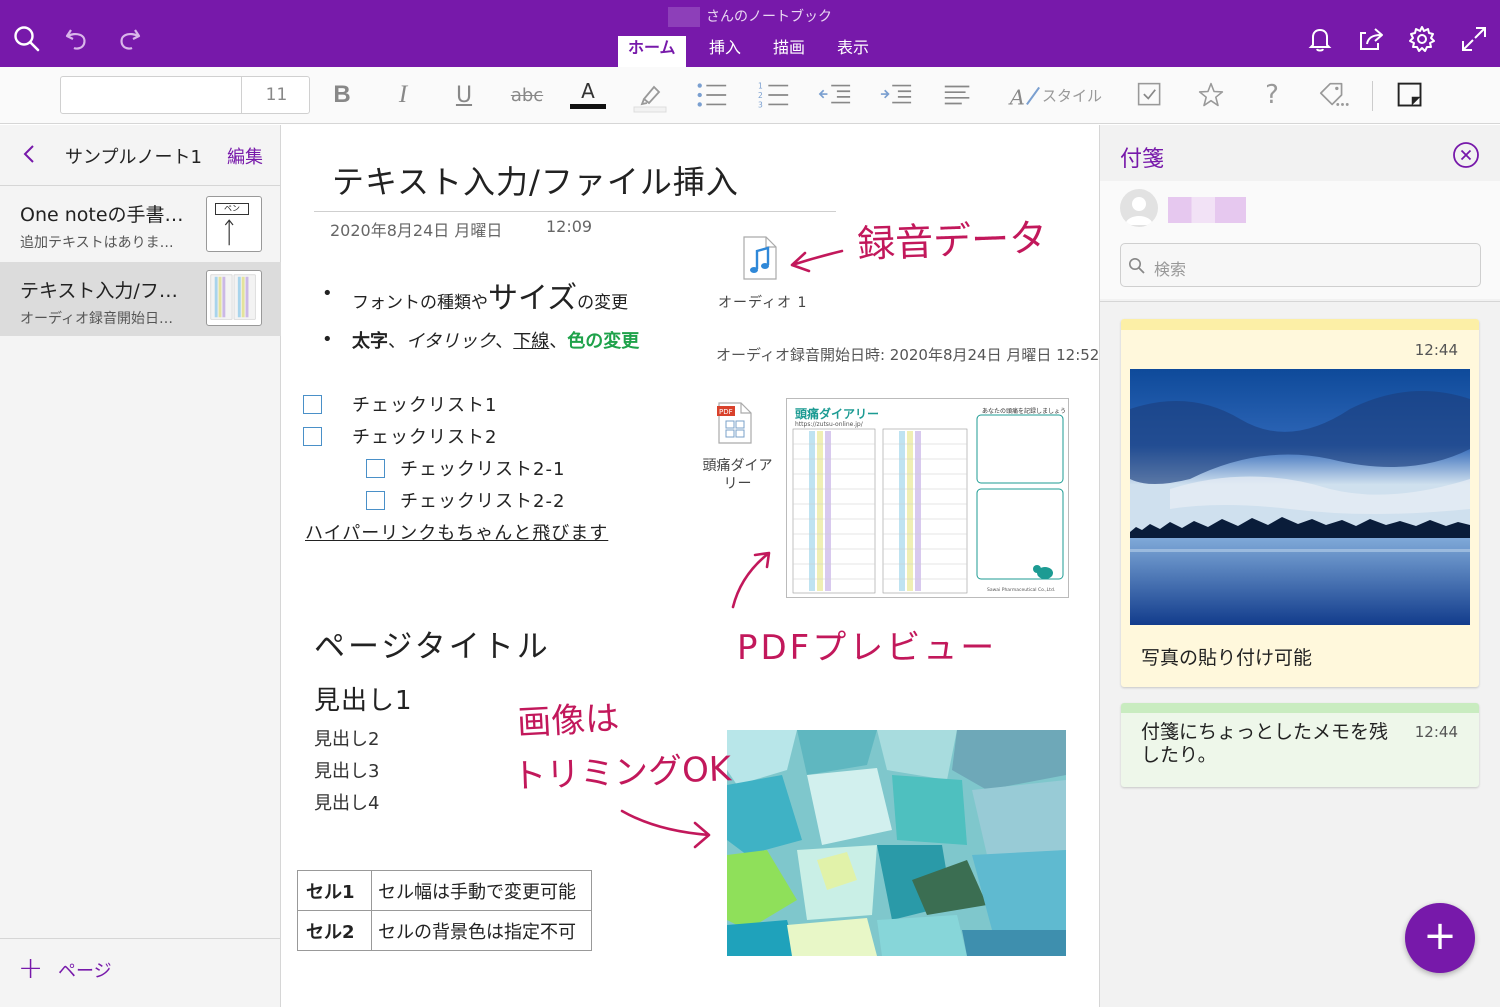 This screenshot has width=1500, height=1007. What do you see at coordinates (482, 500) in the screenshot?
I see `checklist-item: チェックリスト2-2` at bounding box center [482, 500].